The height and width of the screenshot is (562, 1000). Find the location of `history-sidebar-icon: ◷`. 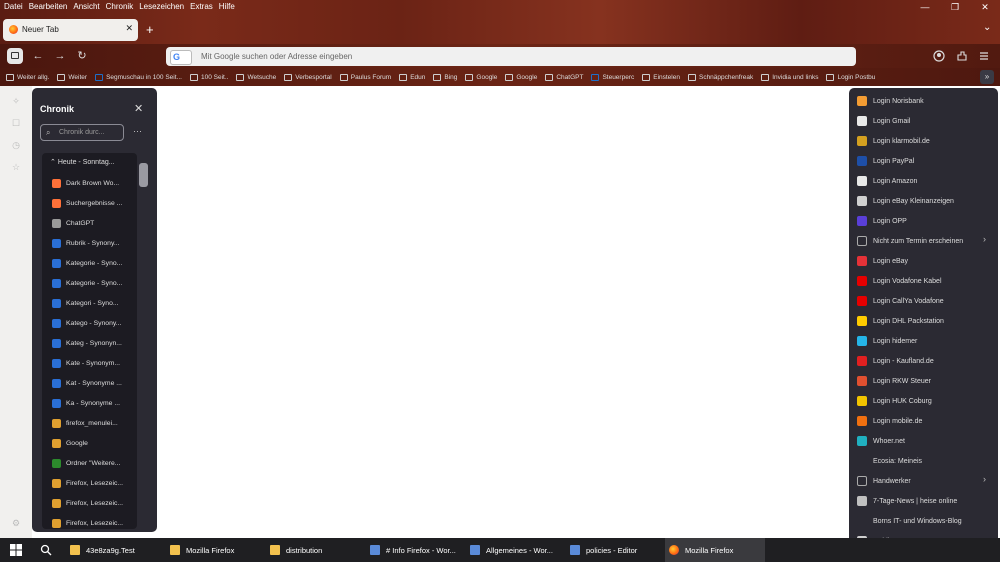

history-sidebar-icon: ◷ is located at coordinates (16, 146).